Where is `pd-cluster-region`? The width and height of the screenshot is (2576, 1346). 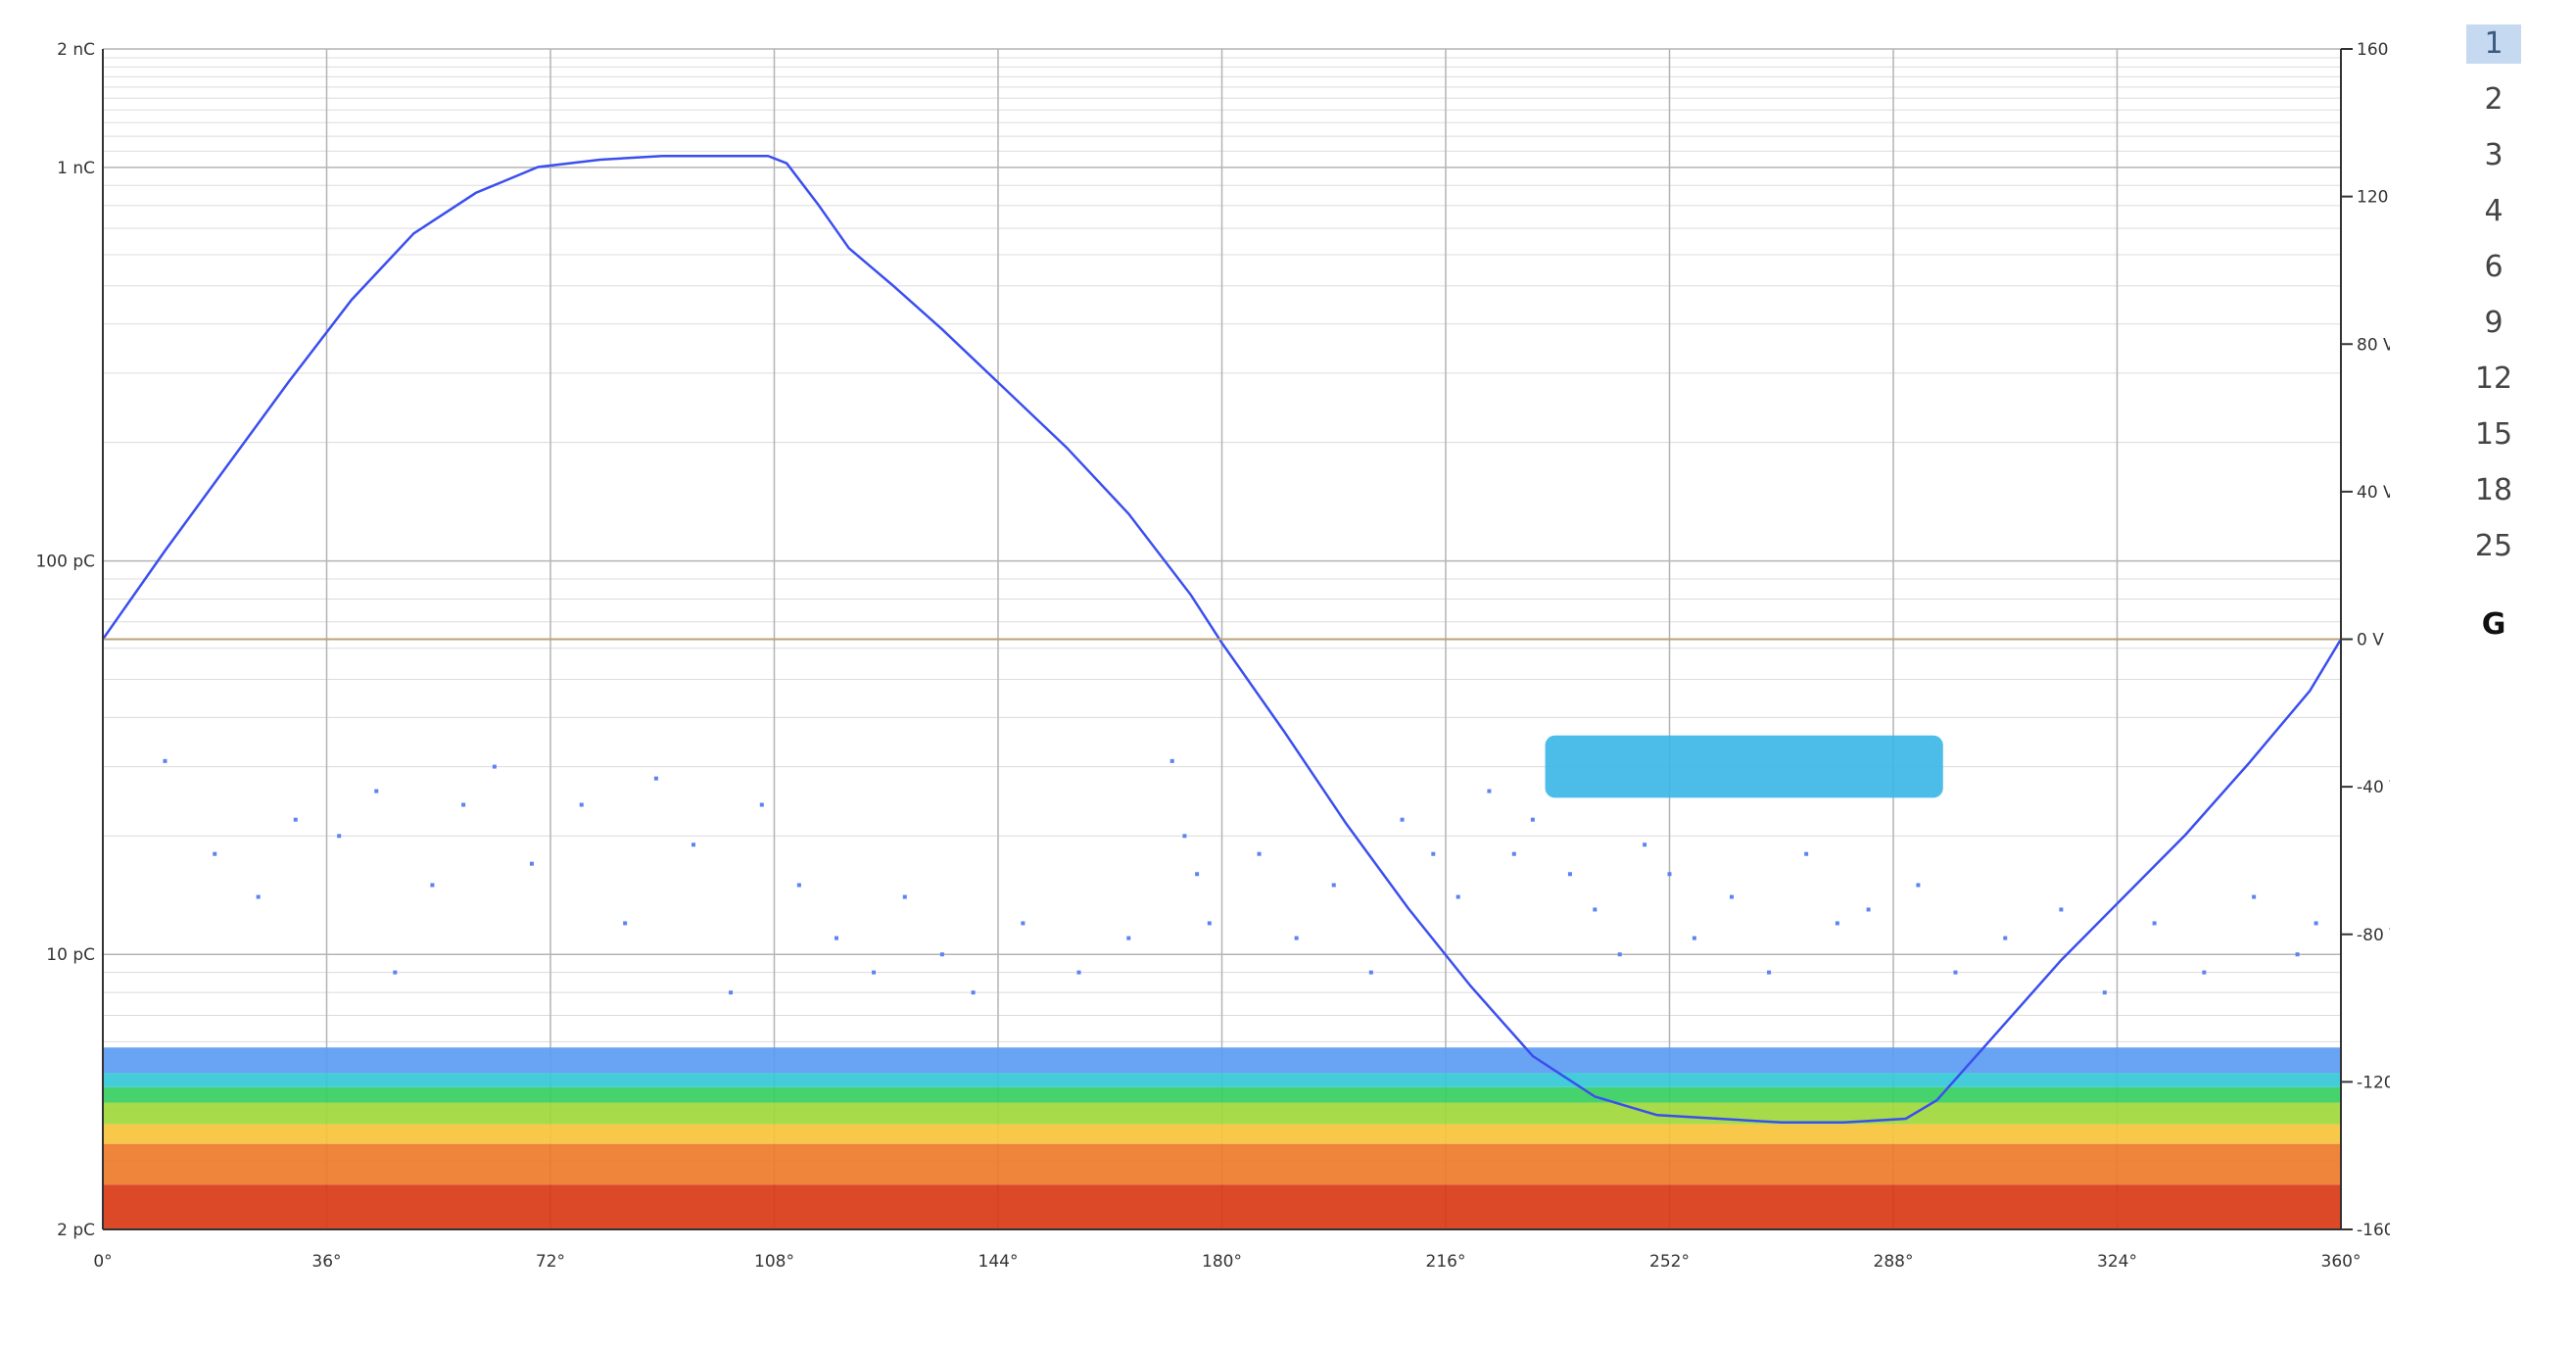
pd-cluster-region is located at coordinates (1744, 766).